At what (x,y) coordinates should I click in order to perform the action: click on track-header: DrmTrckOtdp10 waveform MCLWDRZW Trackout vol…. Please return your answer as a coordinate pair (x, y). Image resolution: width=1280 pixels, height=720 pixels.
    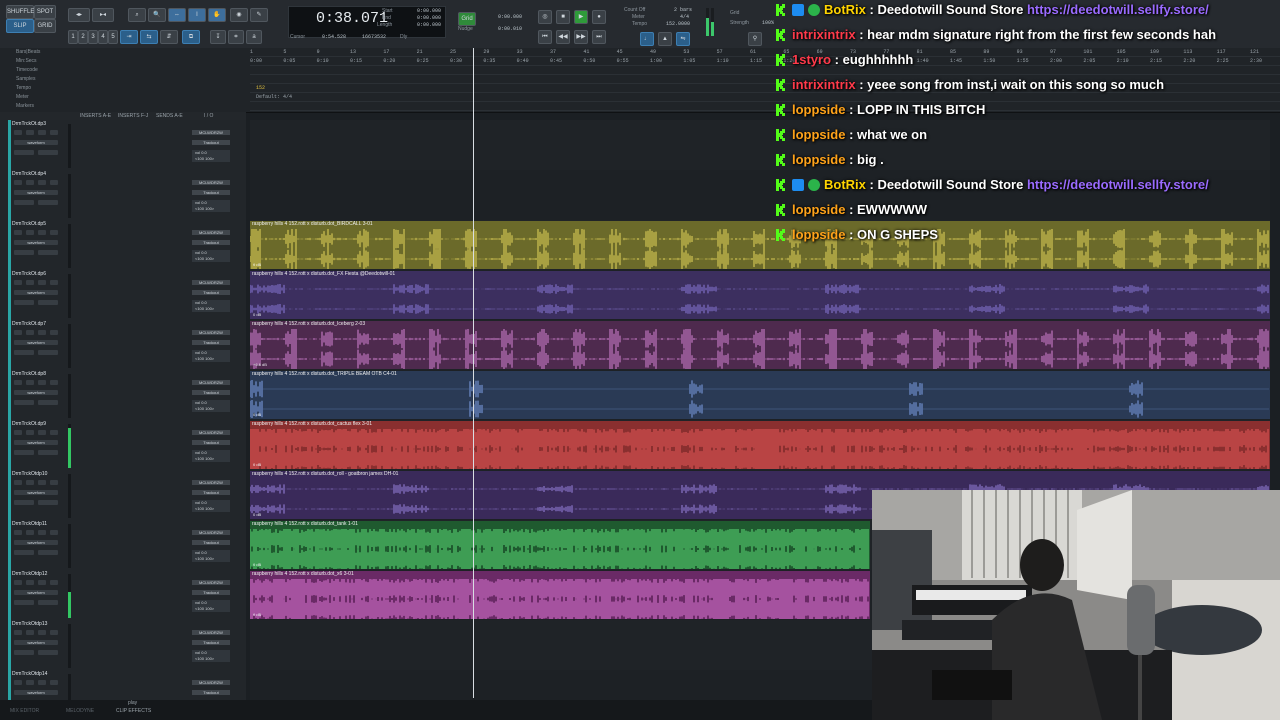
    Looking at the image, I should click on (123, 495).